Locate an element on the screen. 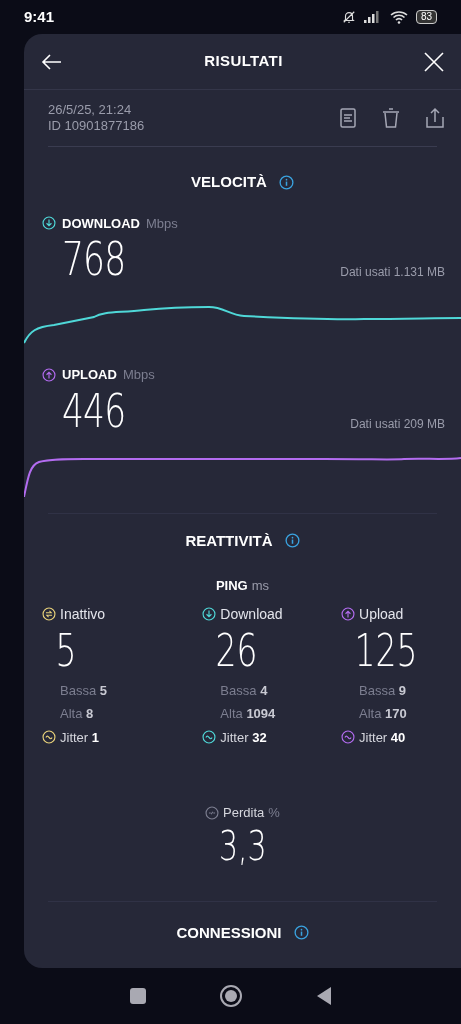 The image size is (461, 1024). battery-indicator: 83 is located at coordinates (426, 17).